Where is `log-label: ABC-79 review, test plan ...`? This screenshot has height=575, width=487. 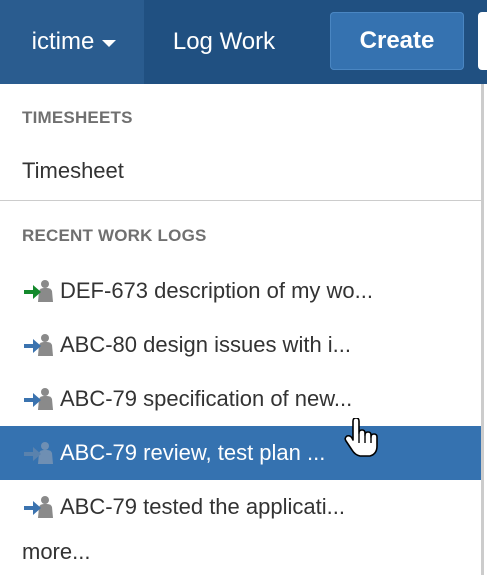
log-label: ABC-79 review, test plan ... is located at coordinates (193, 452).